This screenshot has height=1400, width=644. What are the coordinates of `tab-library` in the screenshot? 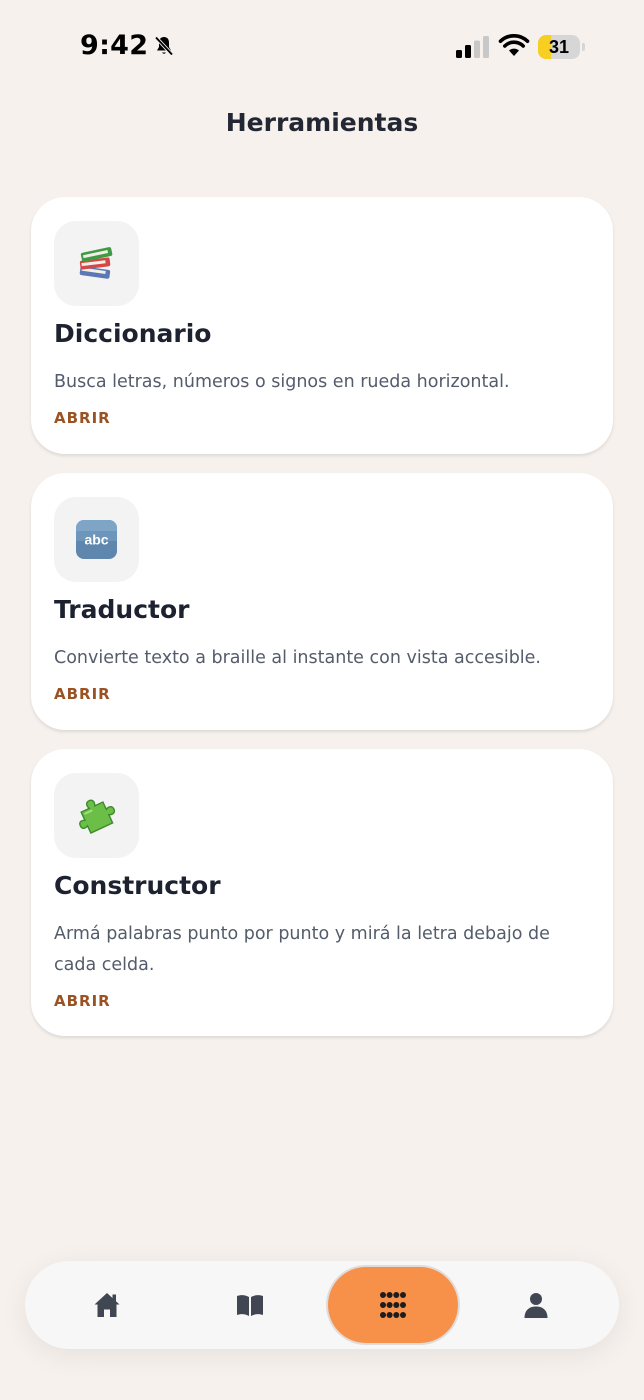 It's located at (250, 1305).